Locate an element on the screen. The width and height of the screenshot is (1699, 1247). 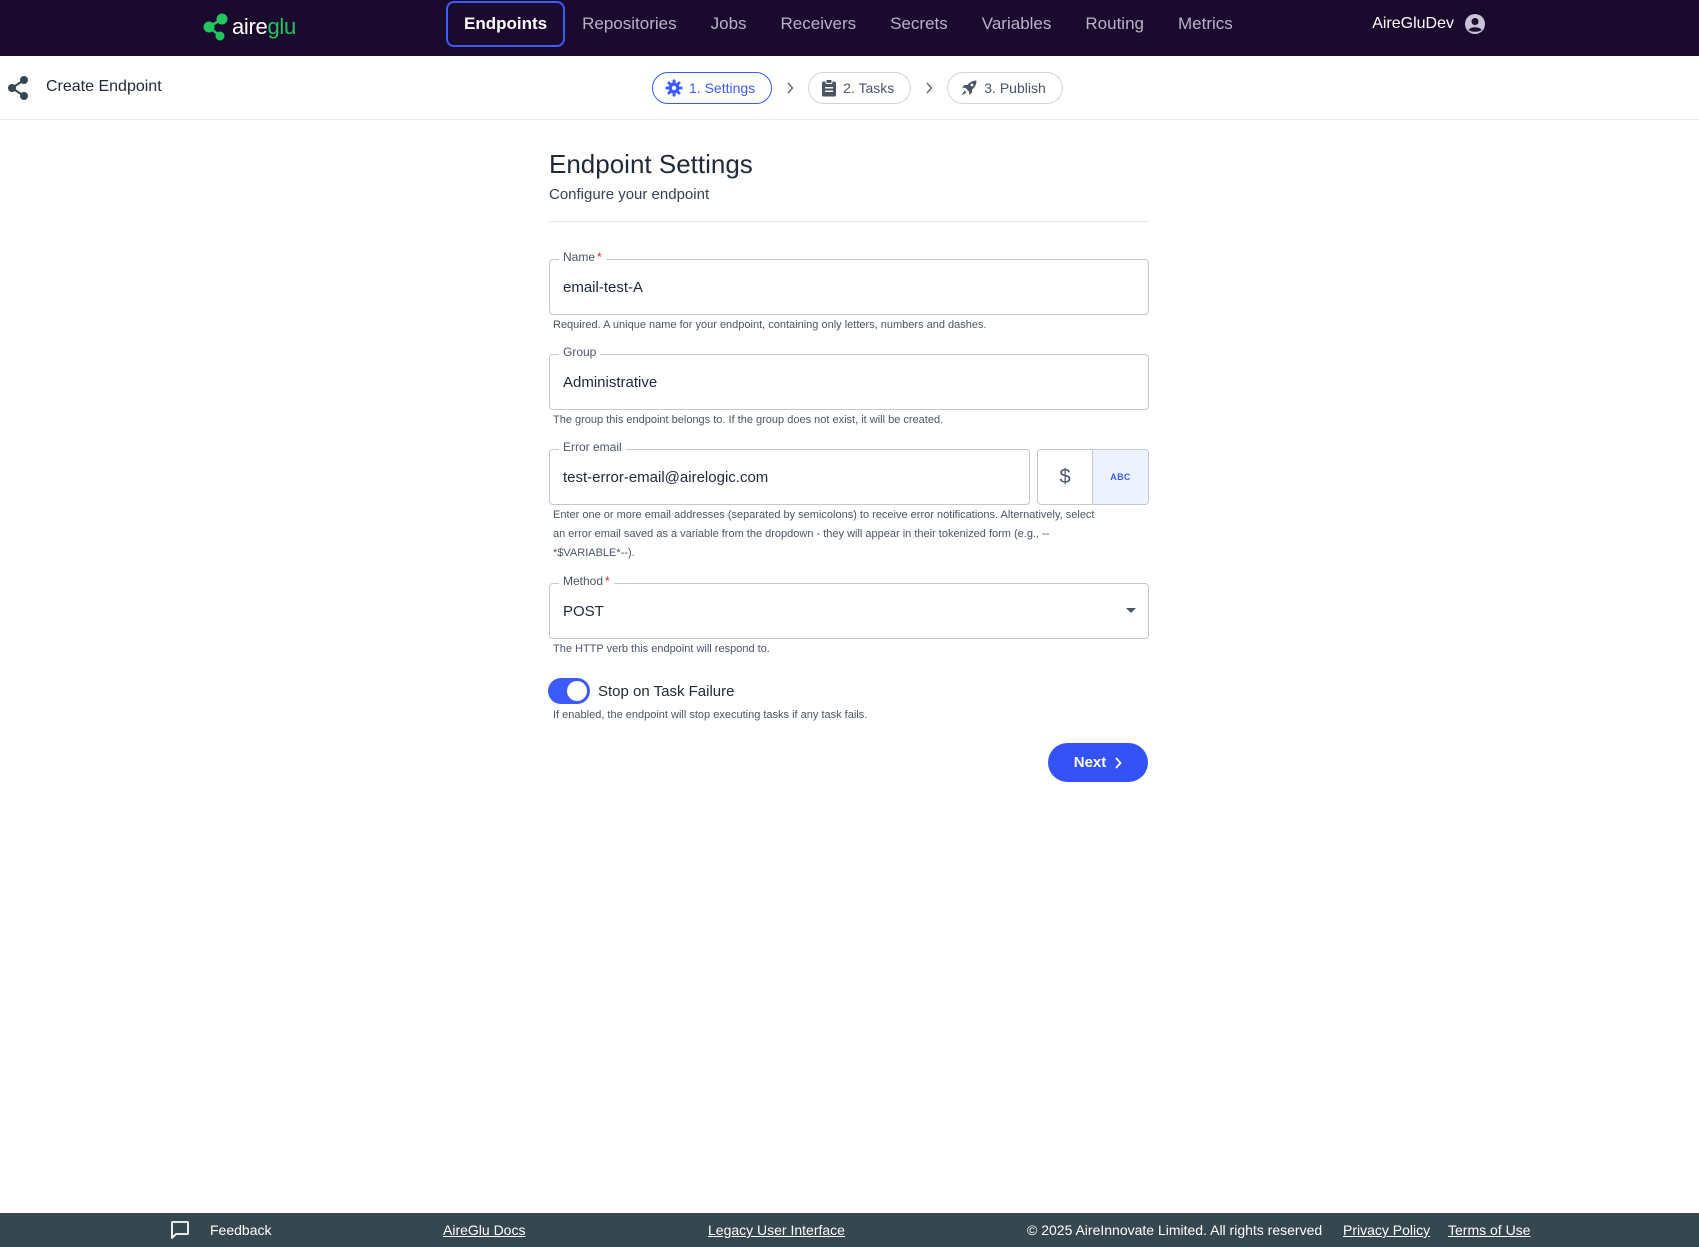
next-button-label: Next is located at coordinates (1090, 762).